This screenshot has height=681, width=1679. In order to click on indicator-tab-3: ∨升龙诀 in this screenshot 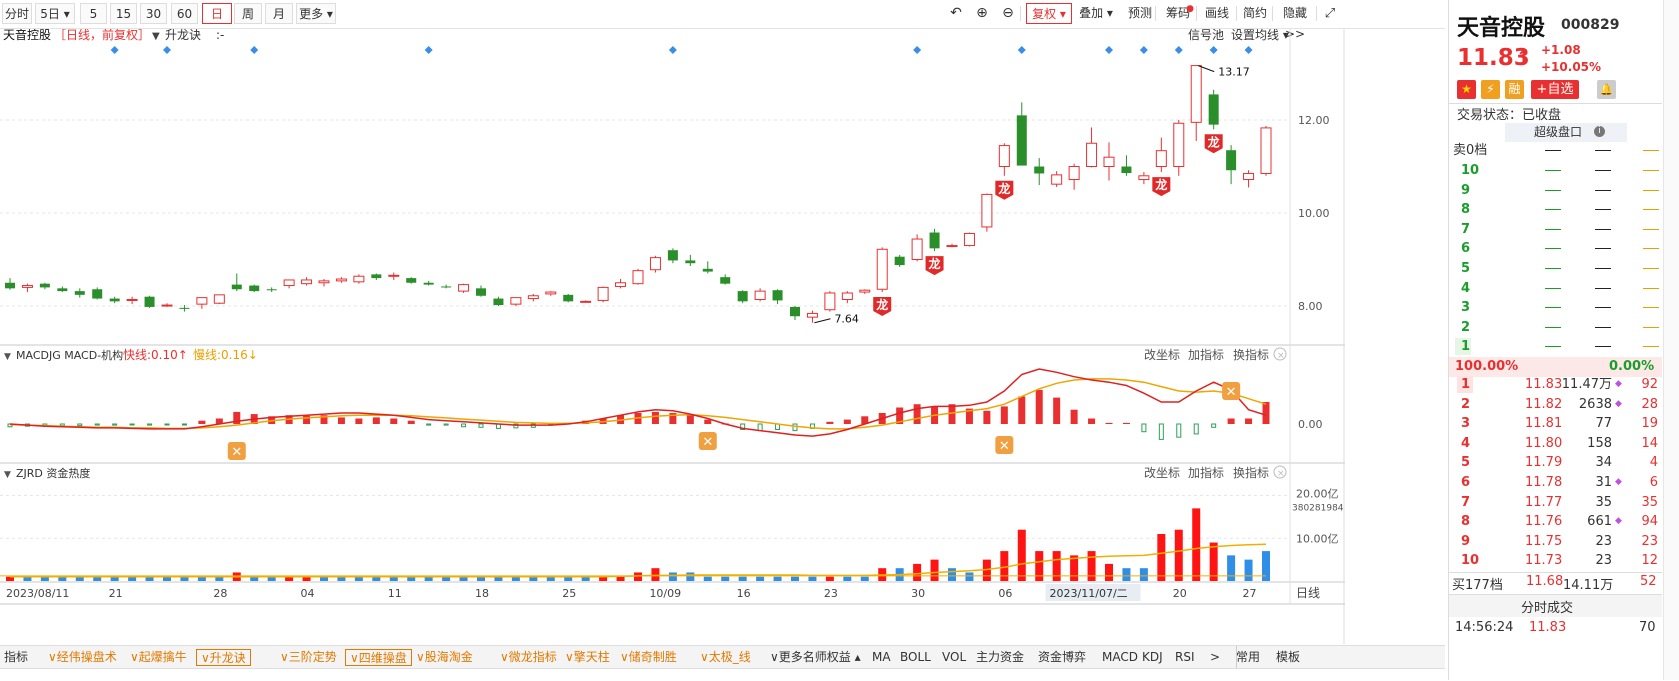, I will do `click(223, 657)`.